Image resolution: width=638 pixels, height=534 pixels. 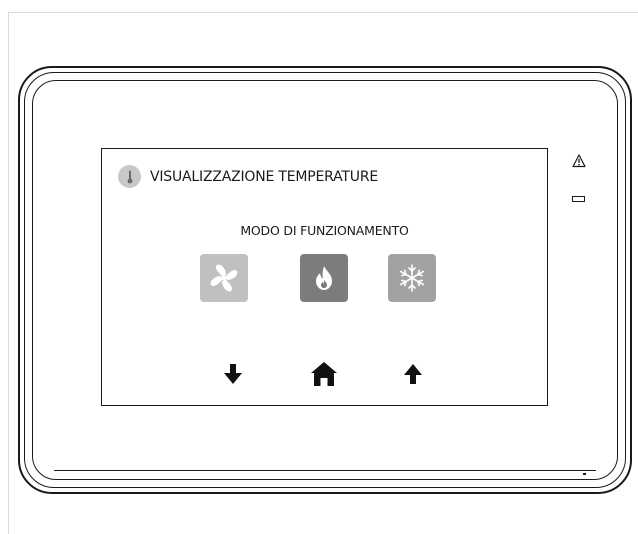 What do you see at coordinates (325, 470) in the screenshot?
I see `device-bezel-bottom-line` at bounding box center [325, 470].